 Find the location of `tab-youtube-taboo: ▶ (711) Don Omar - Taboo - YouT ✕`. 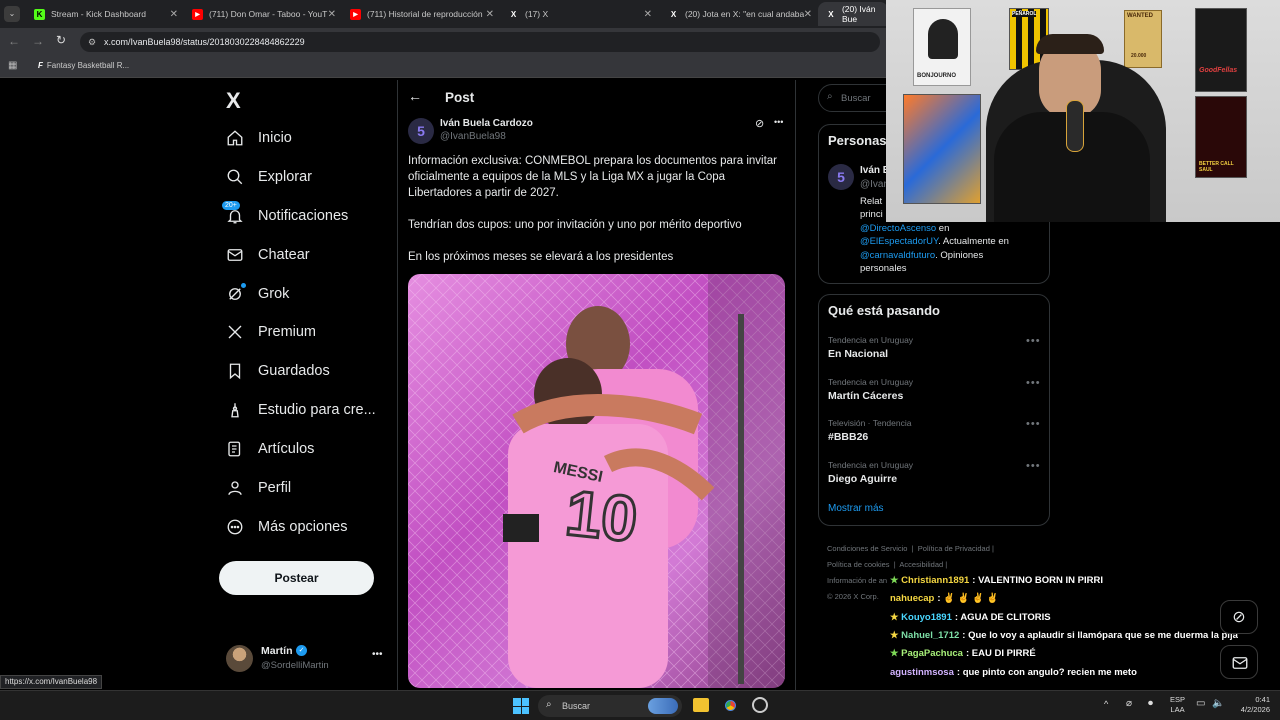

tab-youtube-taboo: ▶ (711) Don Omar - Taboo - YouT ✕ is located at coordinates (263, 14).